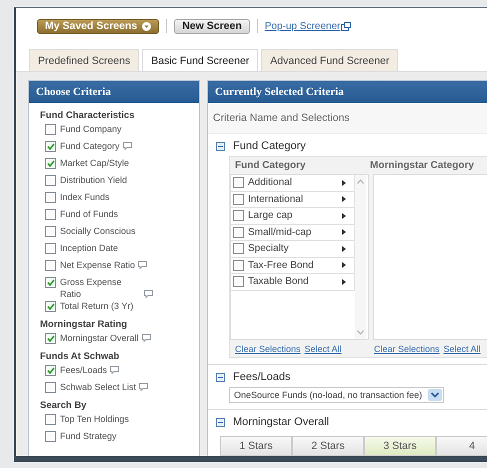  Describe the element at coordinates (295, 282) in the screenshot. I see `list-item: Taxable Bond` at that location.